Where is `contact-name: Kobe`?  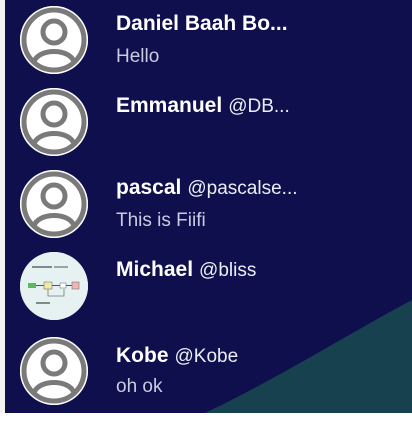 contact-name: Kobe is located at coordinates (142, 355).